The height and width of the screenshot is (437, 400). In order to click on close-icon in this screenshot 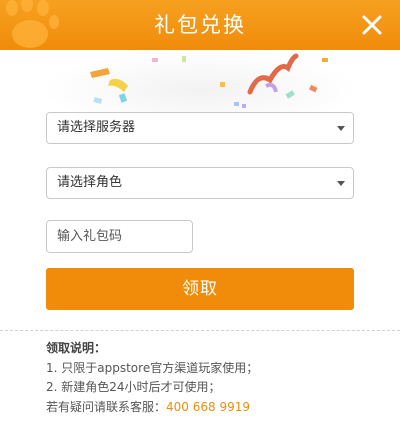, I will do `click(372, 25)`.